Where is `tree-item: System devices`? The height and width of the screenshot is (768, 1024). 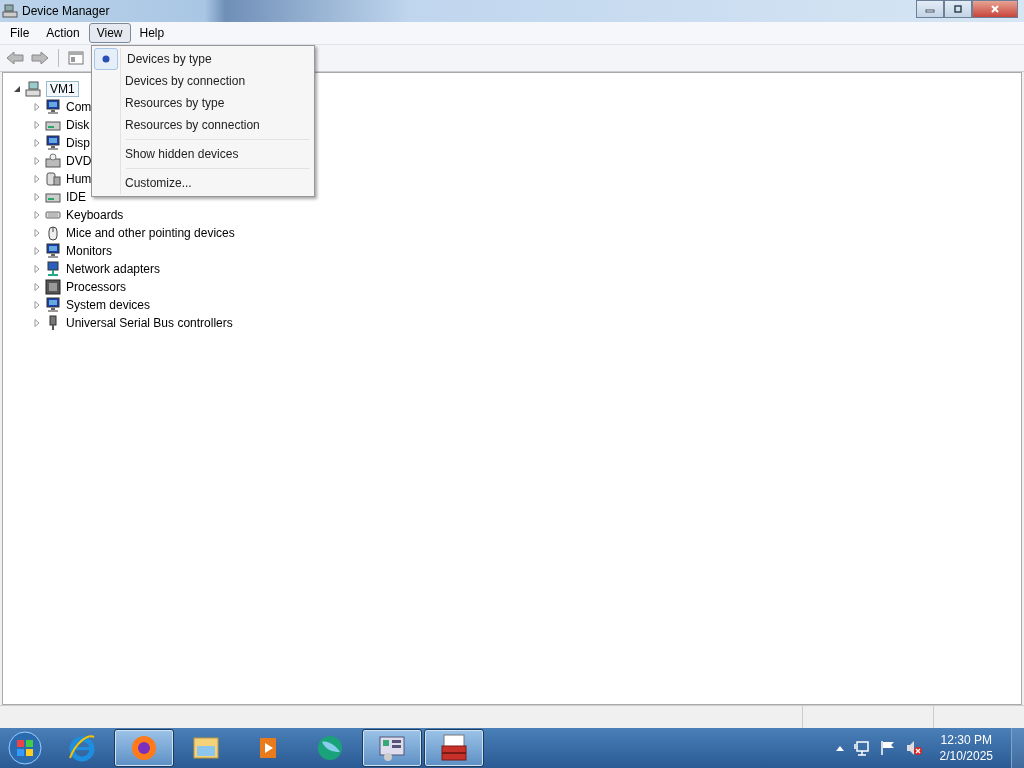 tree-item: System devices is located at coordinates (108, 305).